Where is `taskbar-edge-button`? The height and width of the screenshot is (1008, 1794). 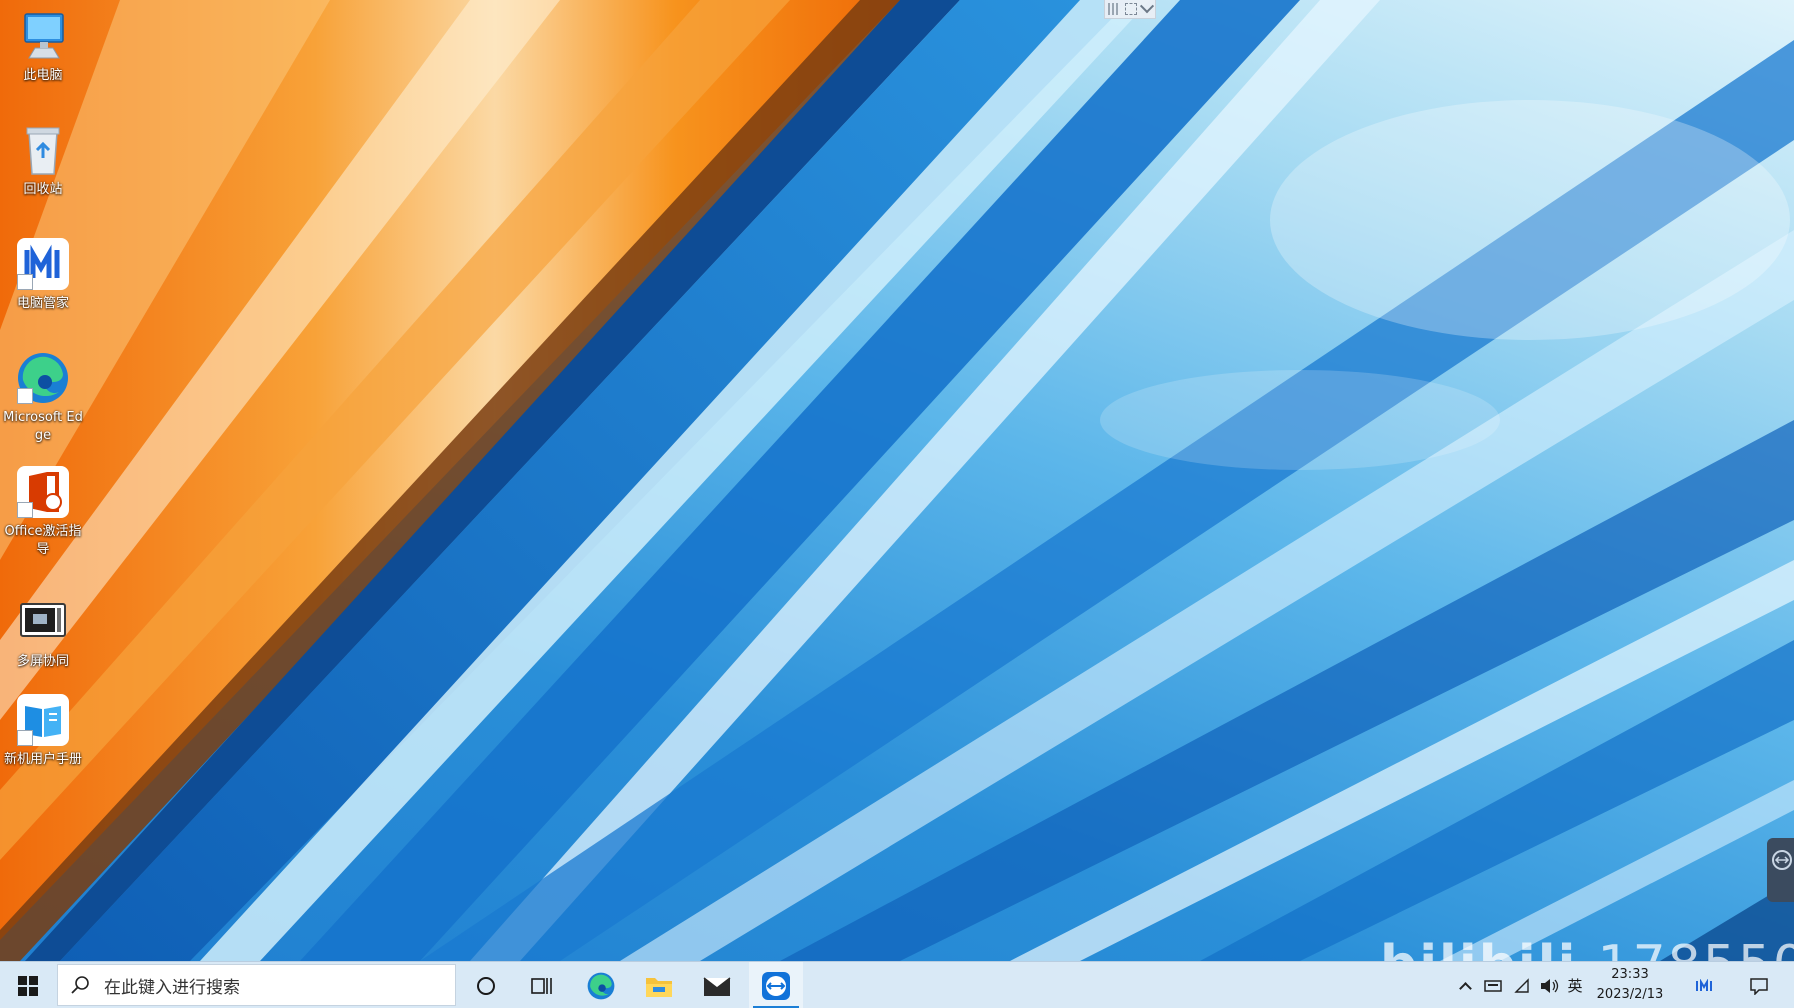 taskbar-edge-button is located at coordinates (601, 985).